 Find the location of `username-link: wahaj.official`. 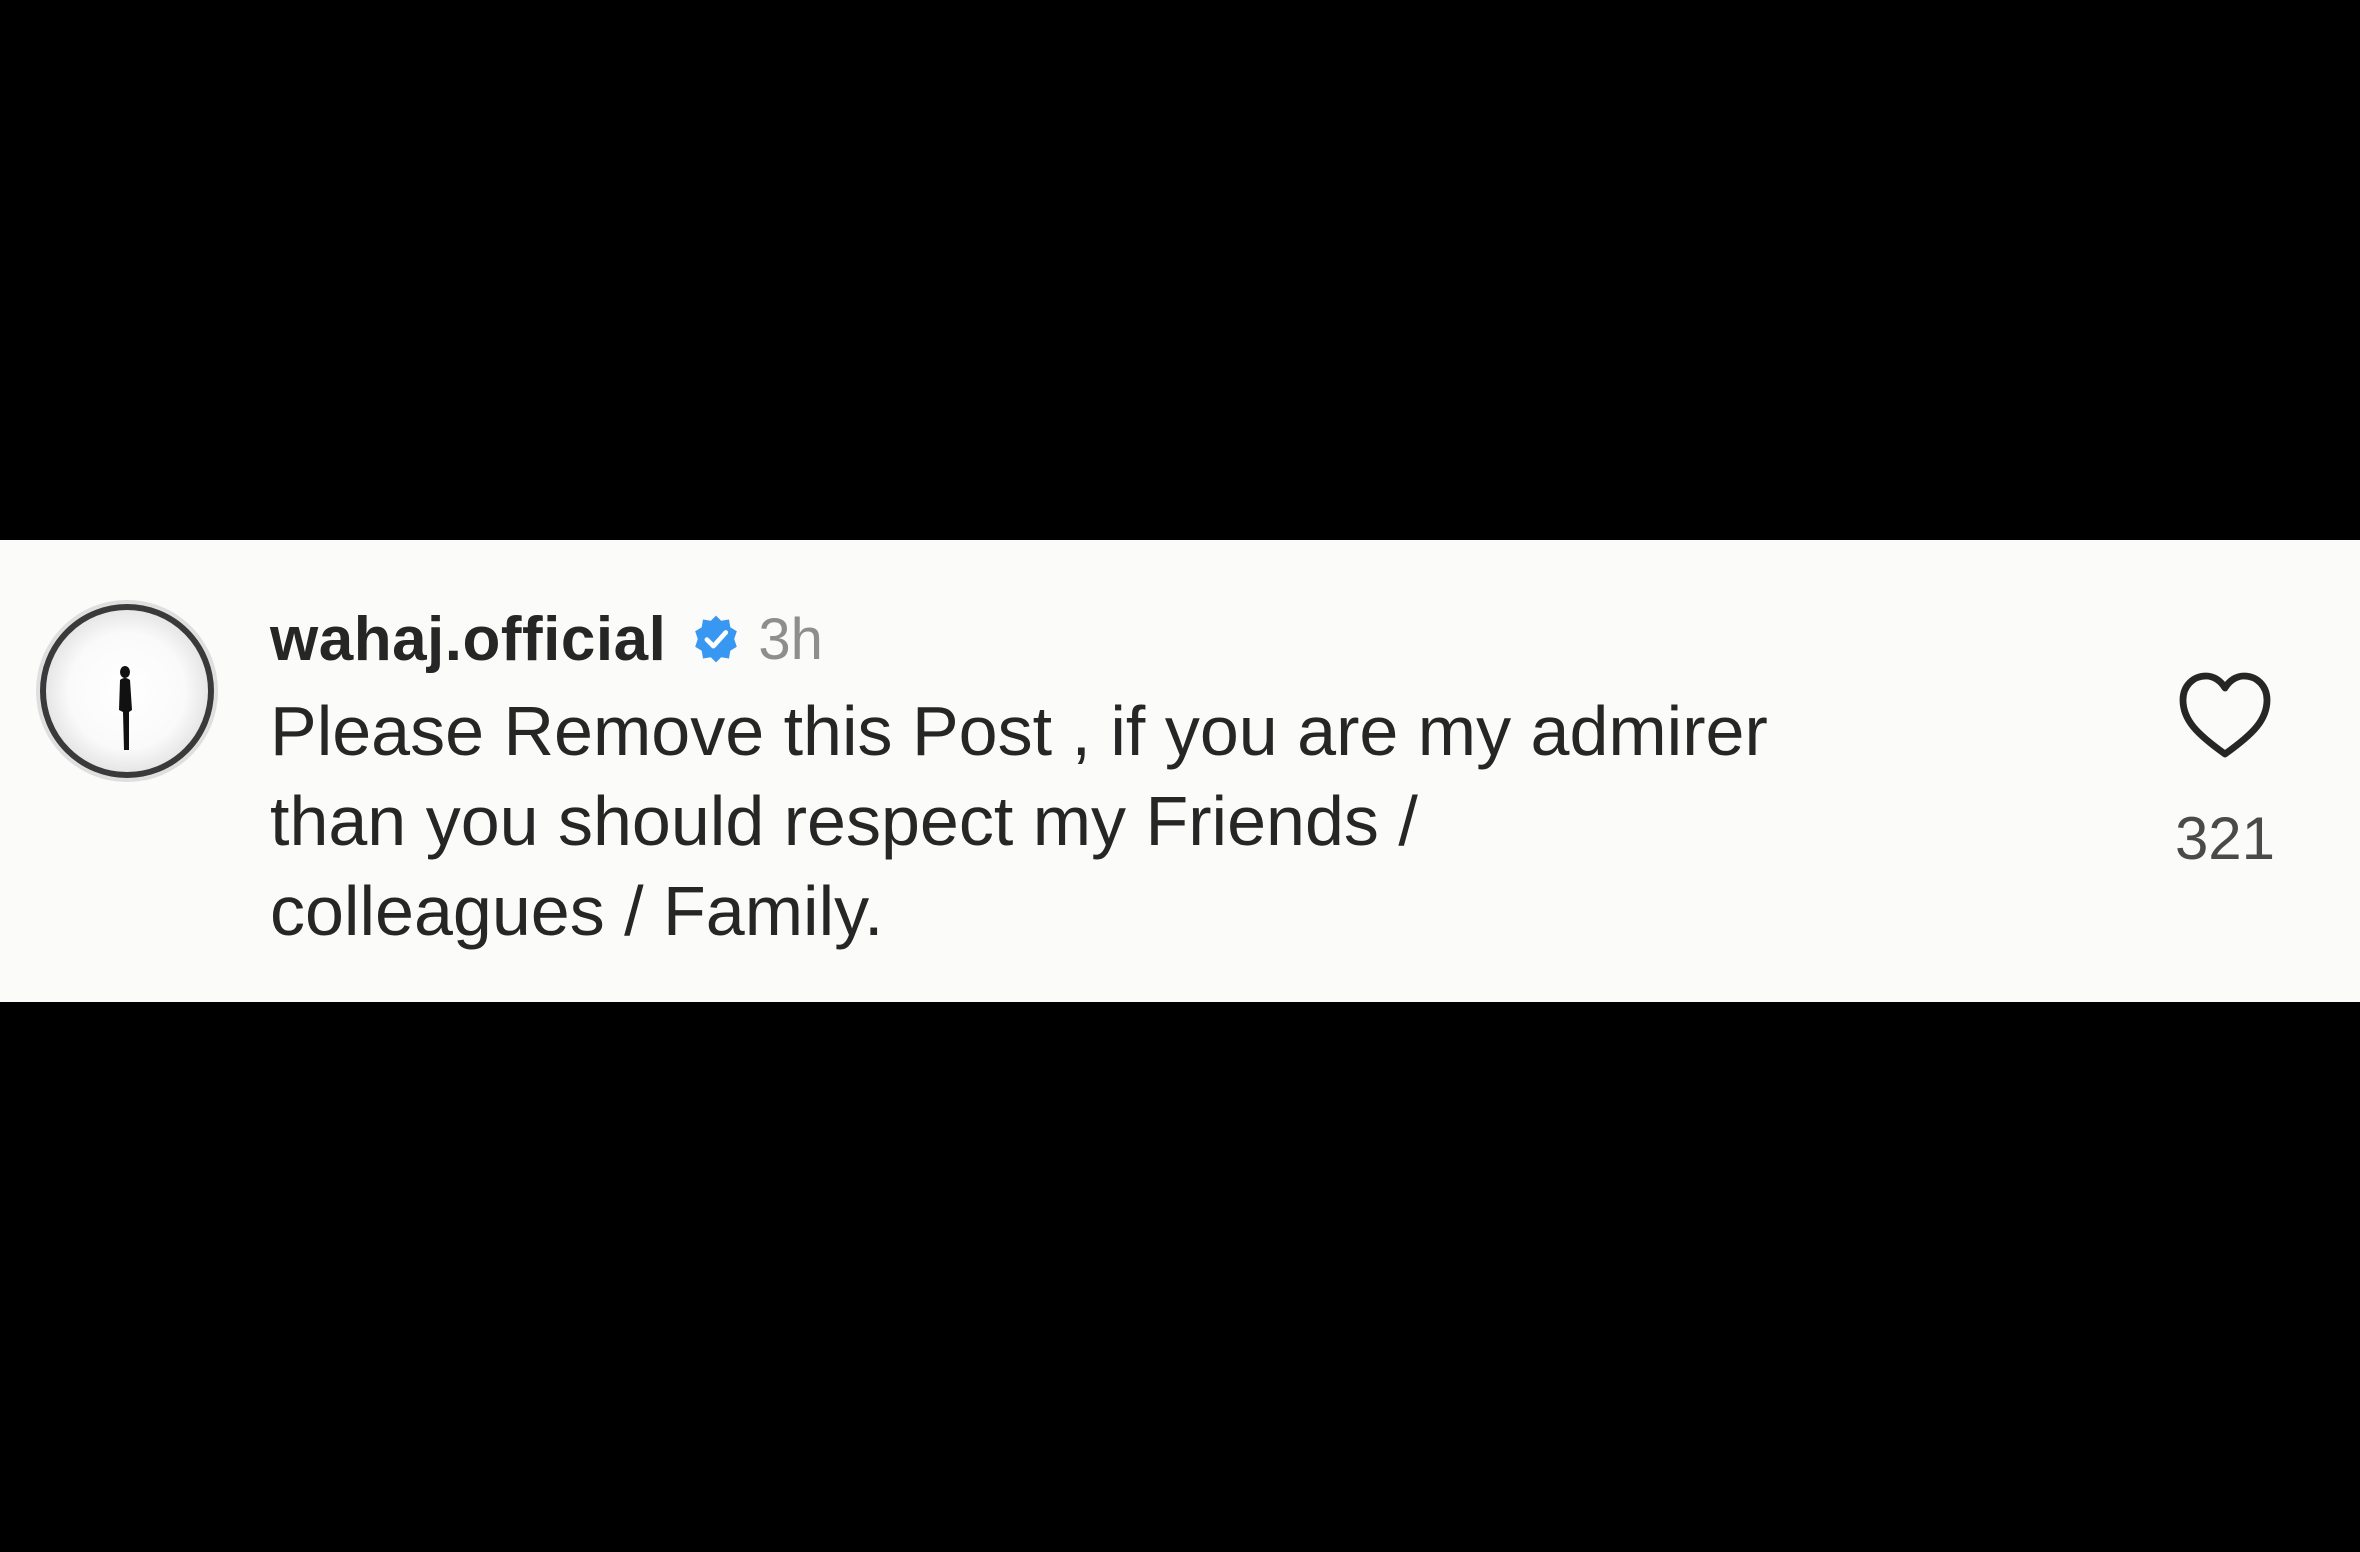

username-link: wahaj.official is located at coordinates (468, 639).